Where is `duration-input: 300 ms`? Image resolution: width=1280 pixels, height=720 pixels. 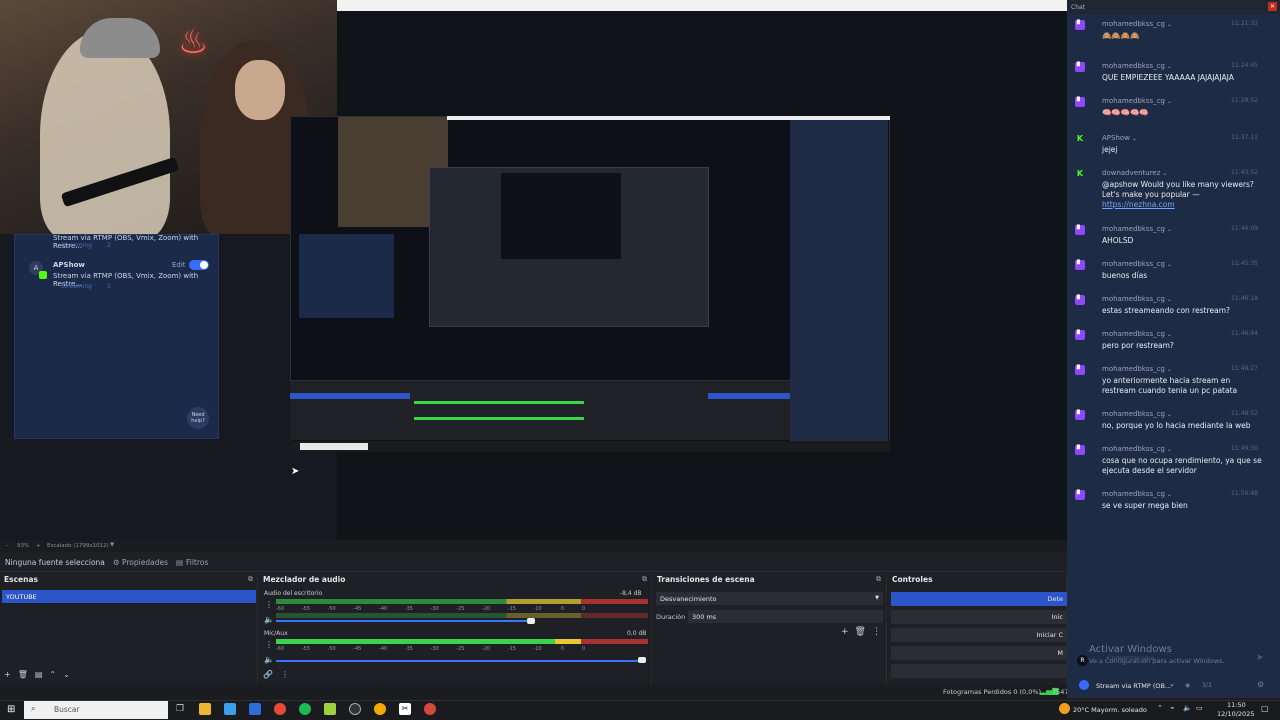 duration-input: 300 ms is located at coordinates (785, 616).